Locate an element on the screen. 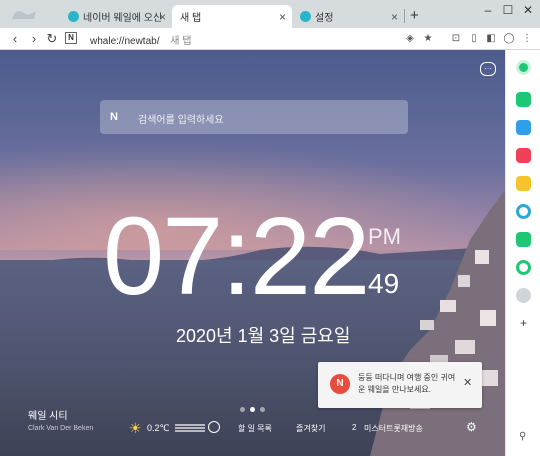  clock-seconds: 49 is located at coordinates (384, 283).